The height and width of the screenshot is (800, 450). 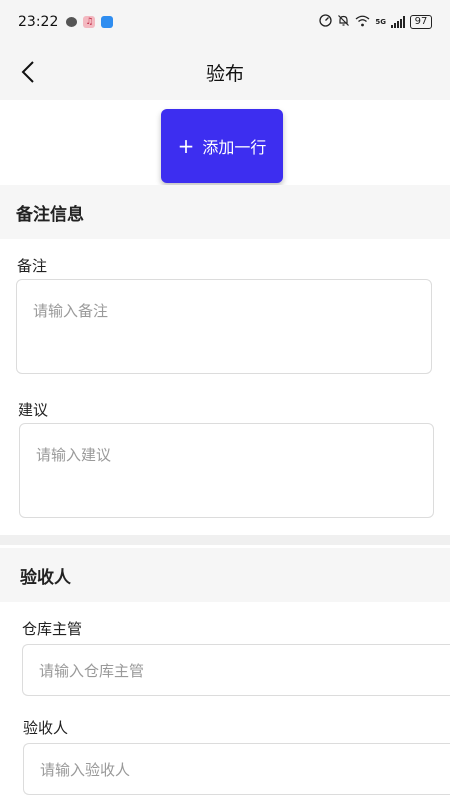 What do you see at coordinates (326, 22) in the screenshot?
I see `speed-icon` at bounding box center [326, 22].